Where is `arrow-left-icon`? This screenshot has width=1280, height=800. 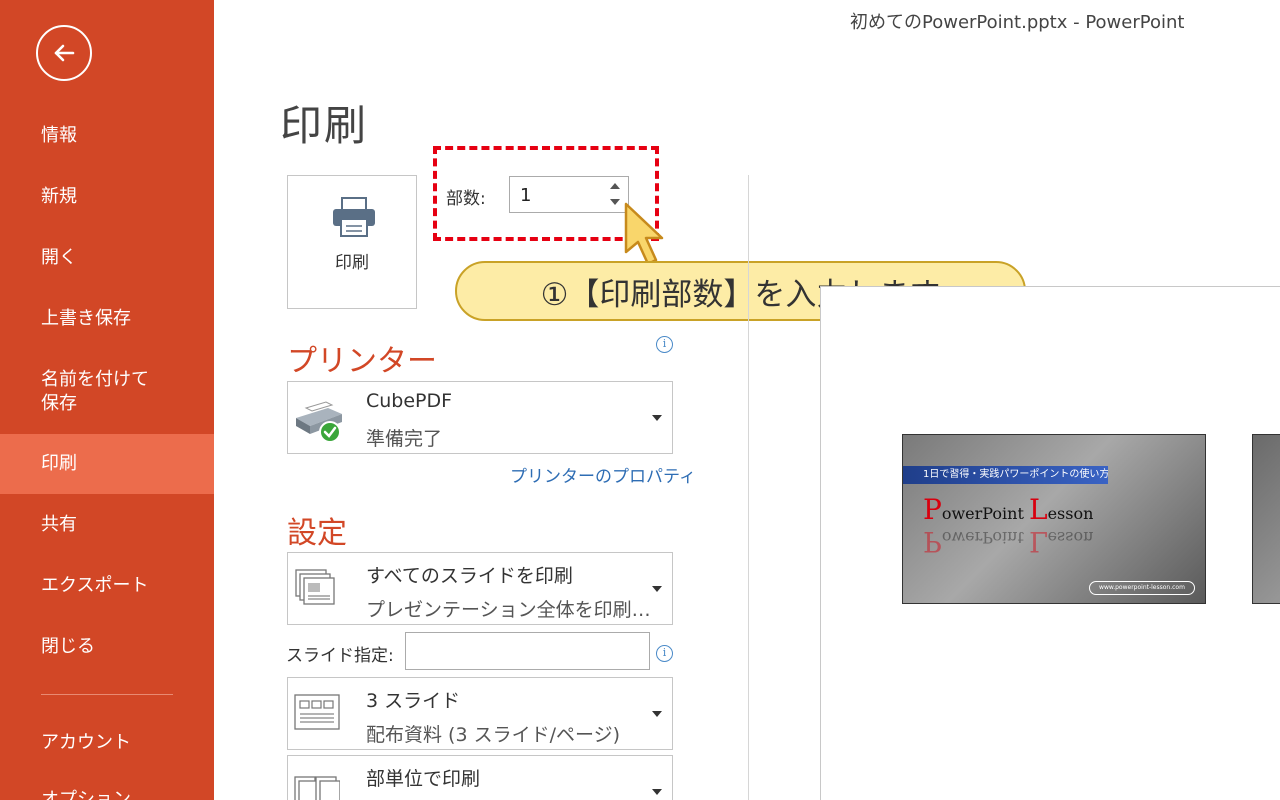
arrow-left-icon is located at coordinates (64, 53).